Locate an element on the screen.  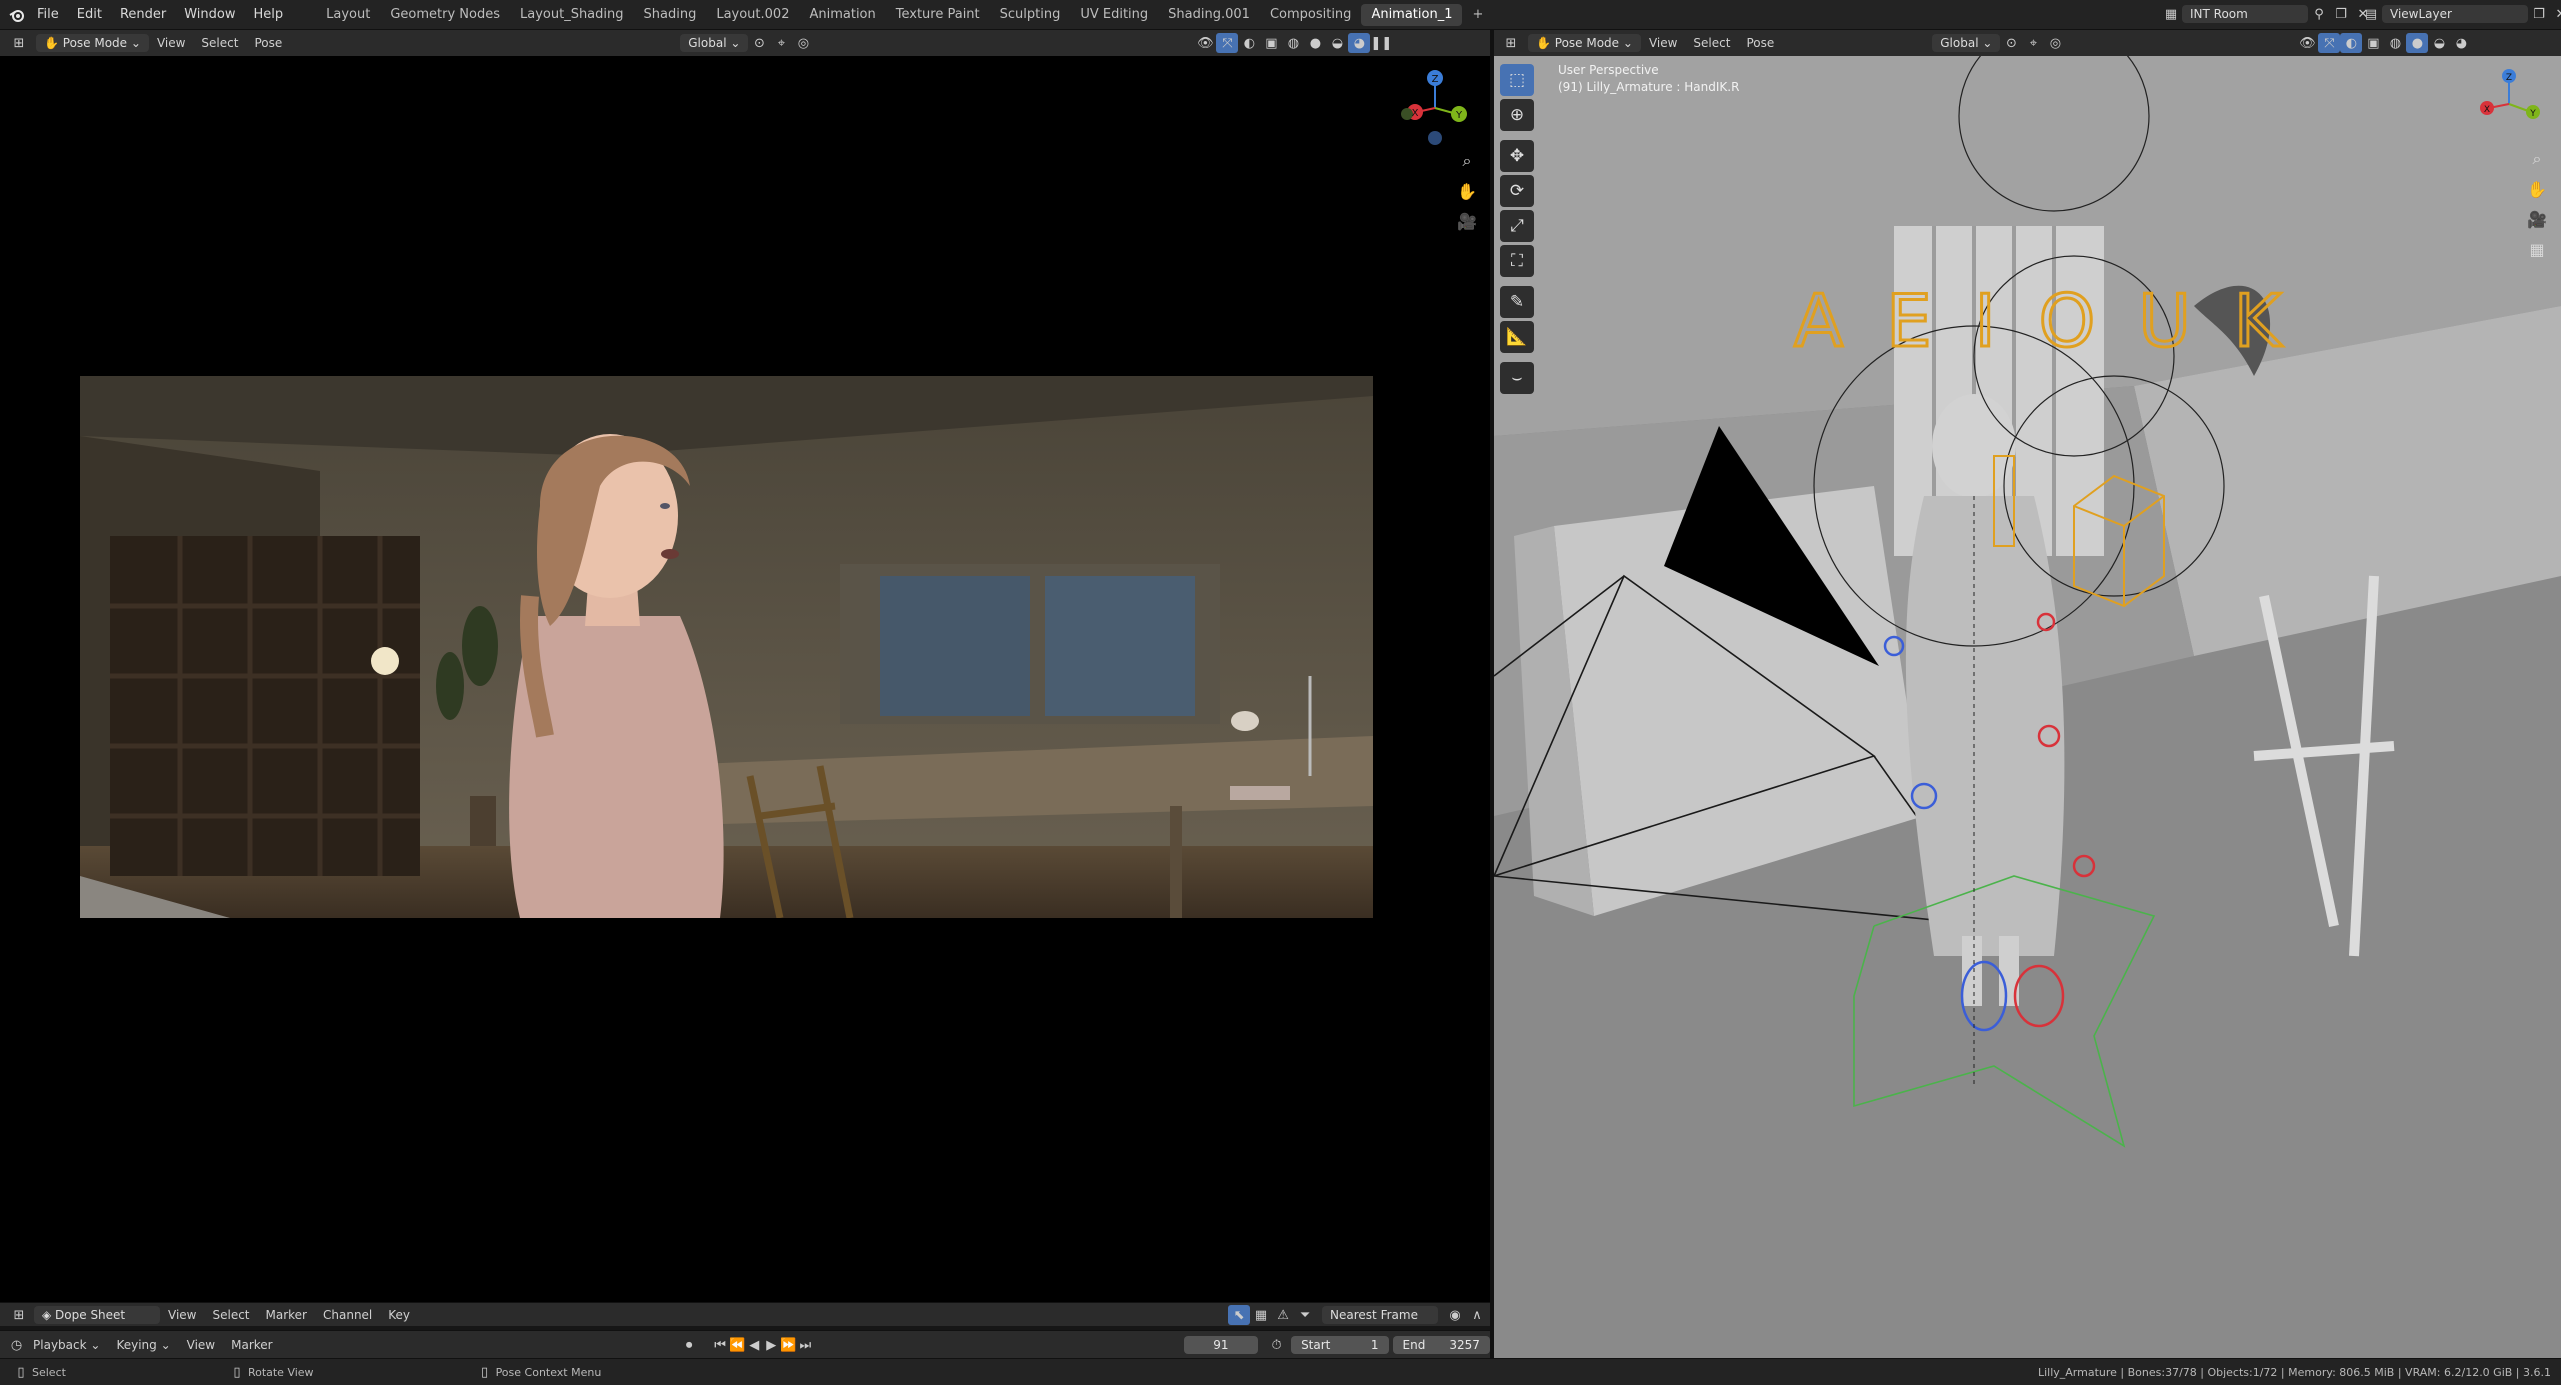
new-viewlayer-icon: ❐ is located at coordinates (2539, 14).